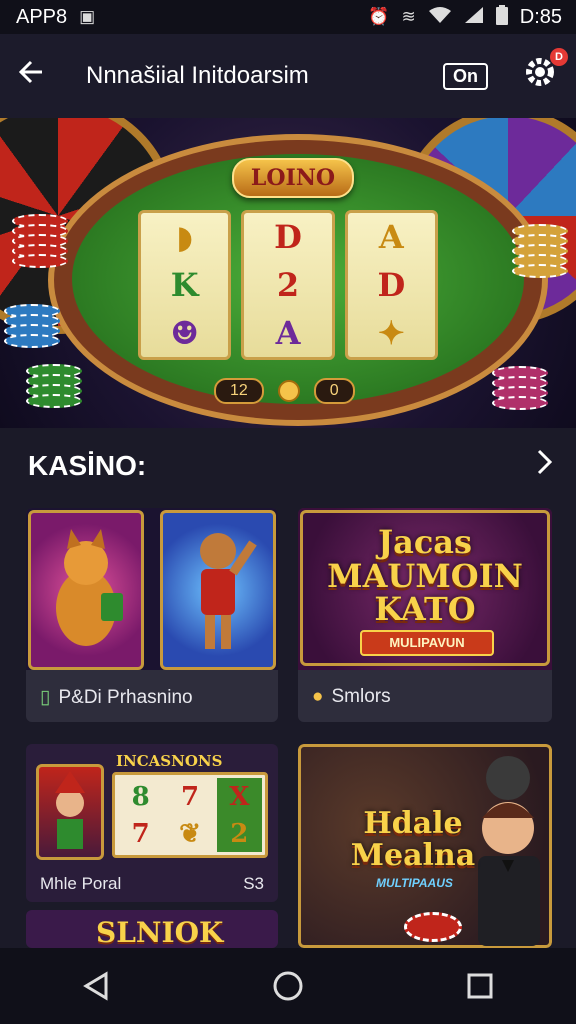 The width and height of the screenshot is (576, 1024). I want to click on chevron-right-icon, so click(545, 466).